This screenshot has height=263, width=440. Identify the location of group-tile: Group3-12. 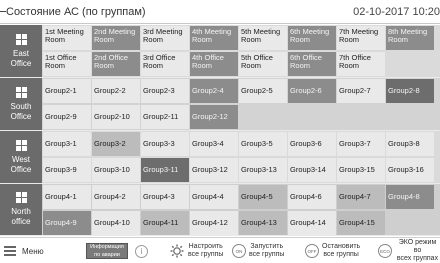
(214, 170).